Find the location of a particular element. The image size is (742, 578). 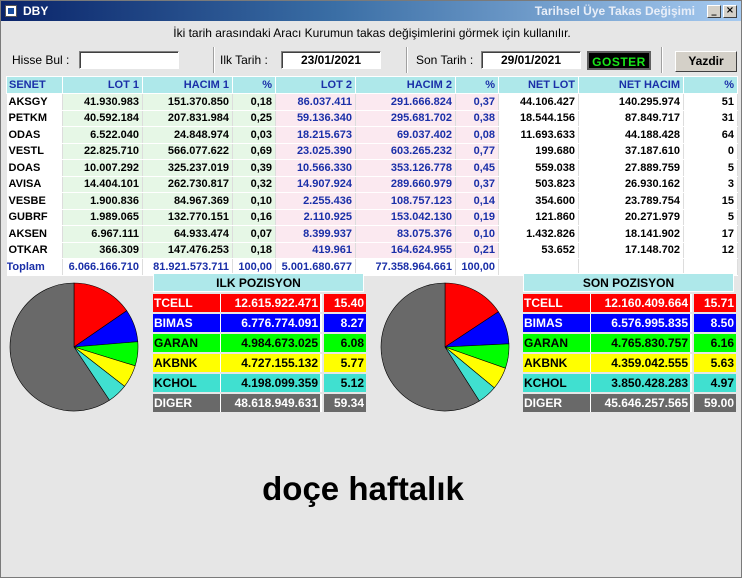

ilk-pozisyon-row: TCELL 12.615.922.471 15.40 is located at coordinates (259, 303).